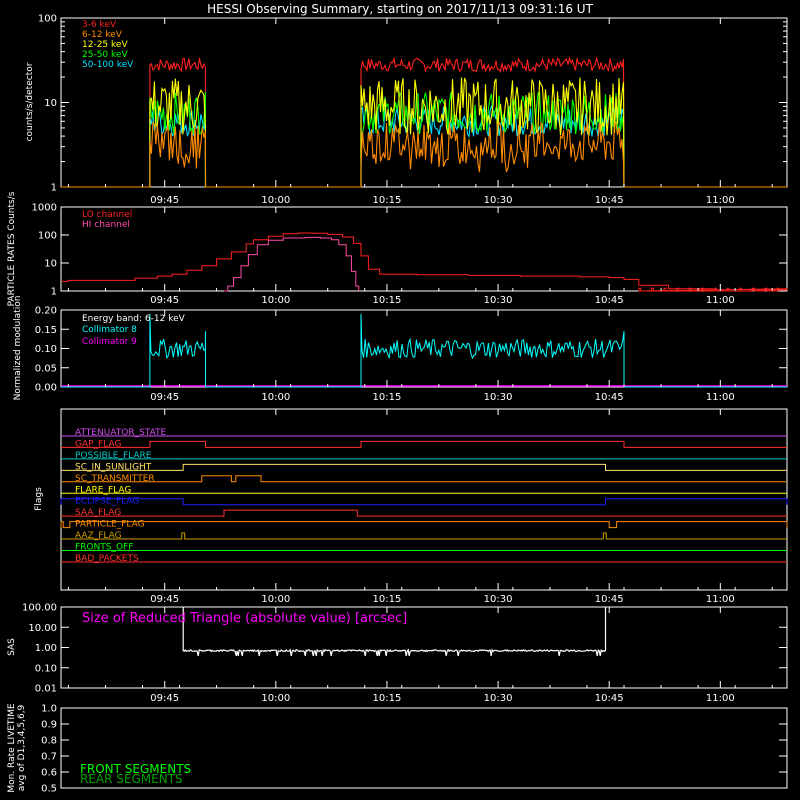  I want to click on y-tick-label: 0.15, so click(46, 330).